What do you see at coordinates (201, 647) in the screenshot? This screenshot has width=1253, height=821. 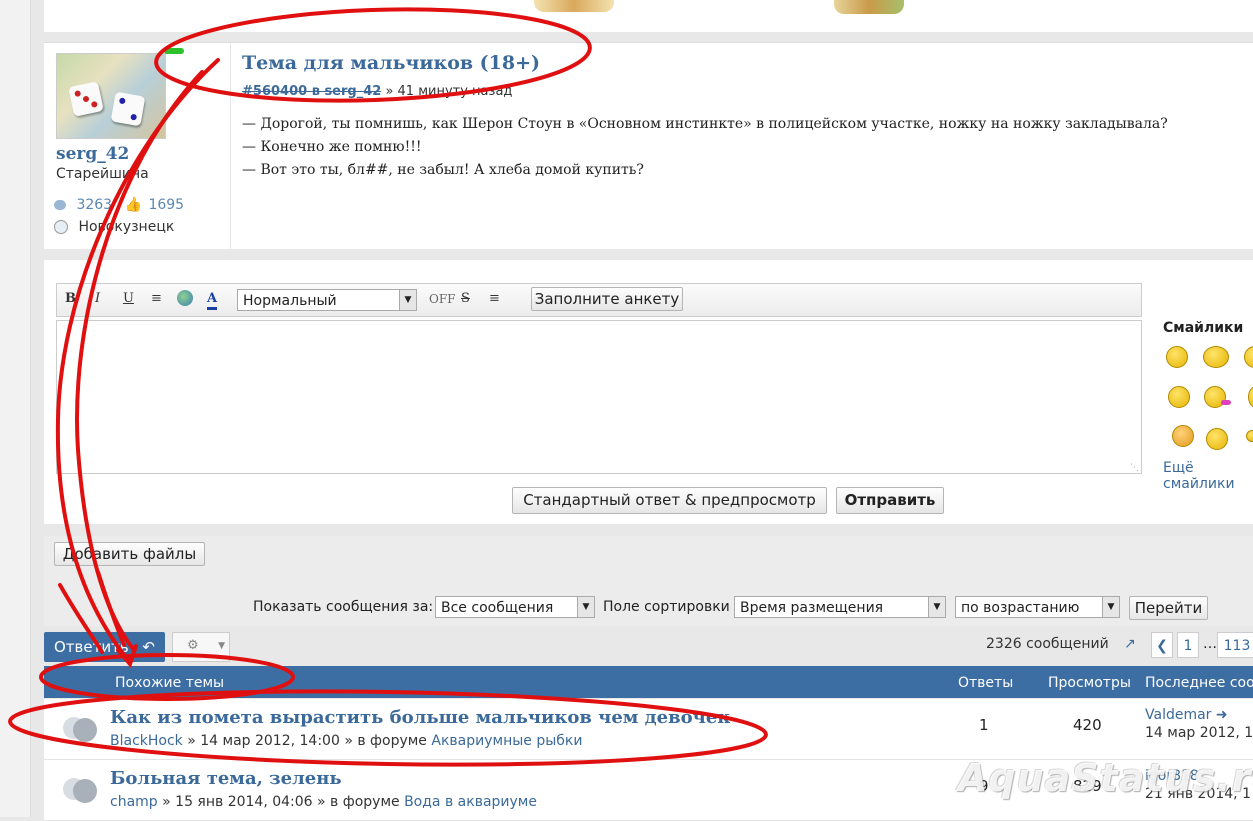 I see `topic-tools-button: ⚙ ▼` at bounding box center [201, 647].